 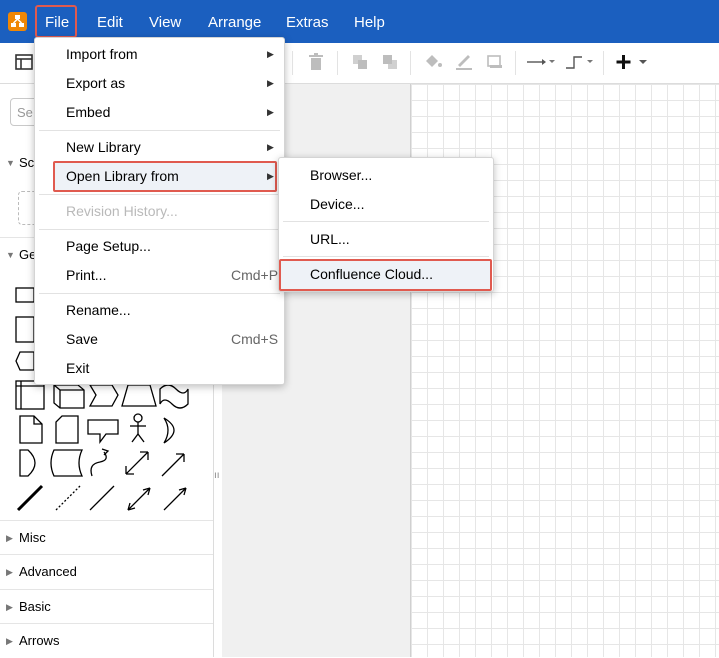 I want to click on menu-help: Help, so click(x=369, y=23).